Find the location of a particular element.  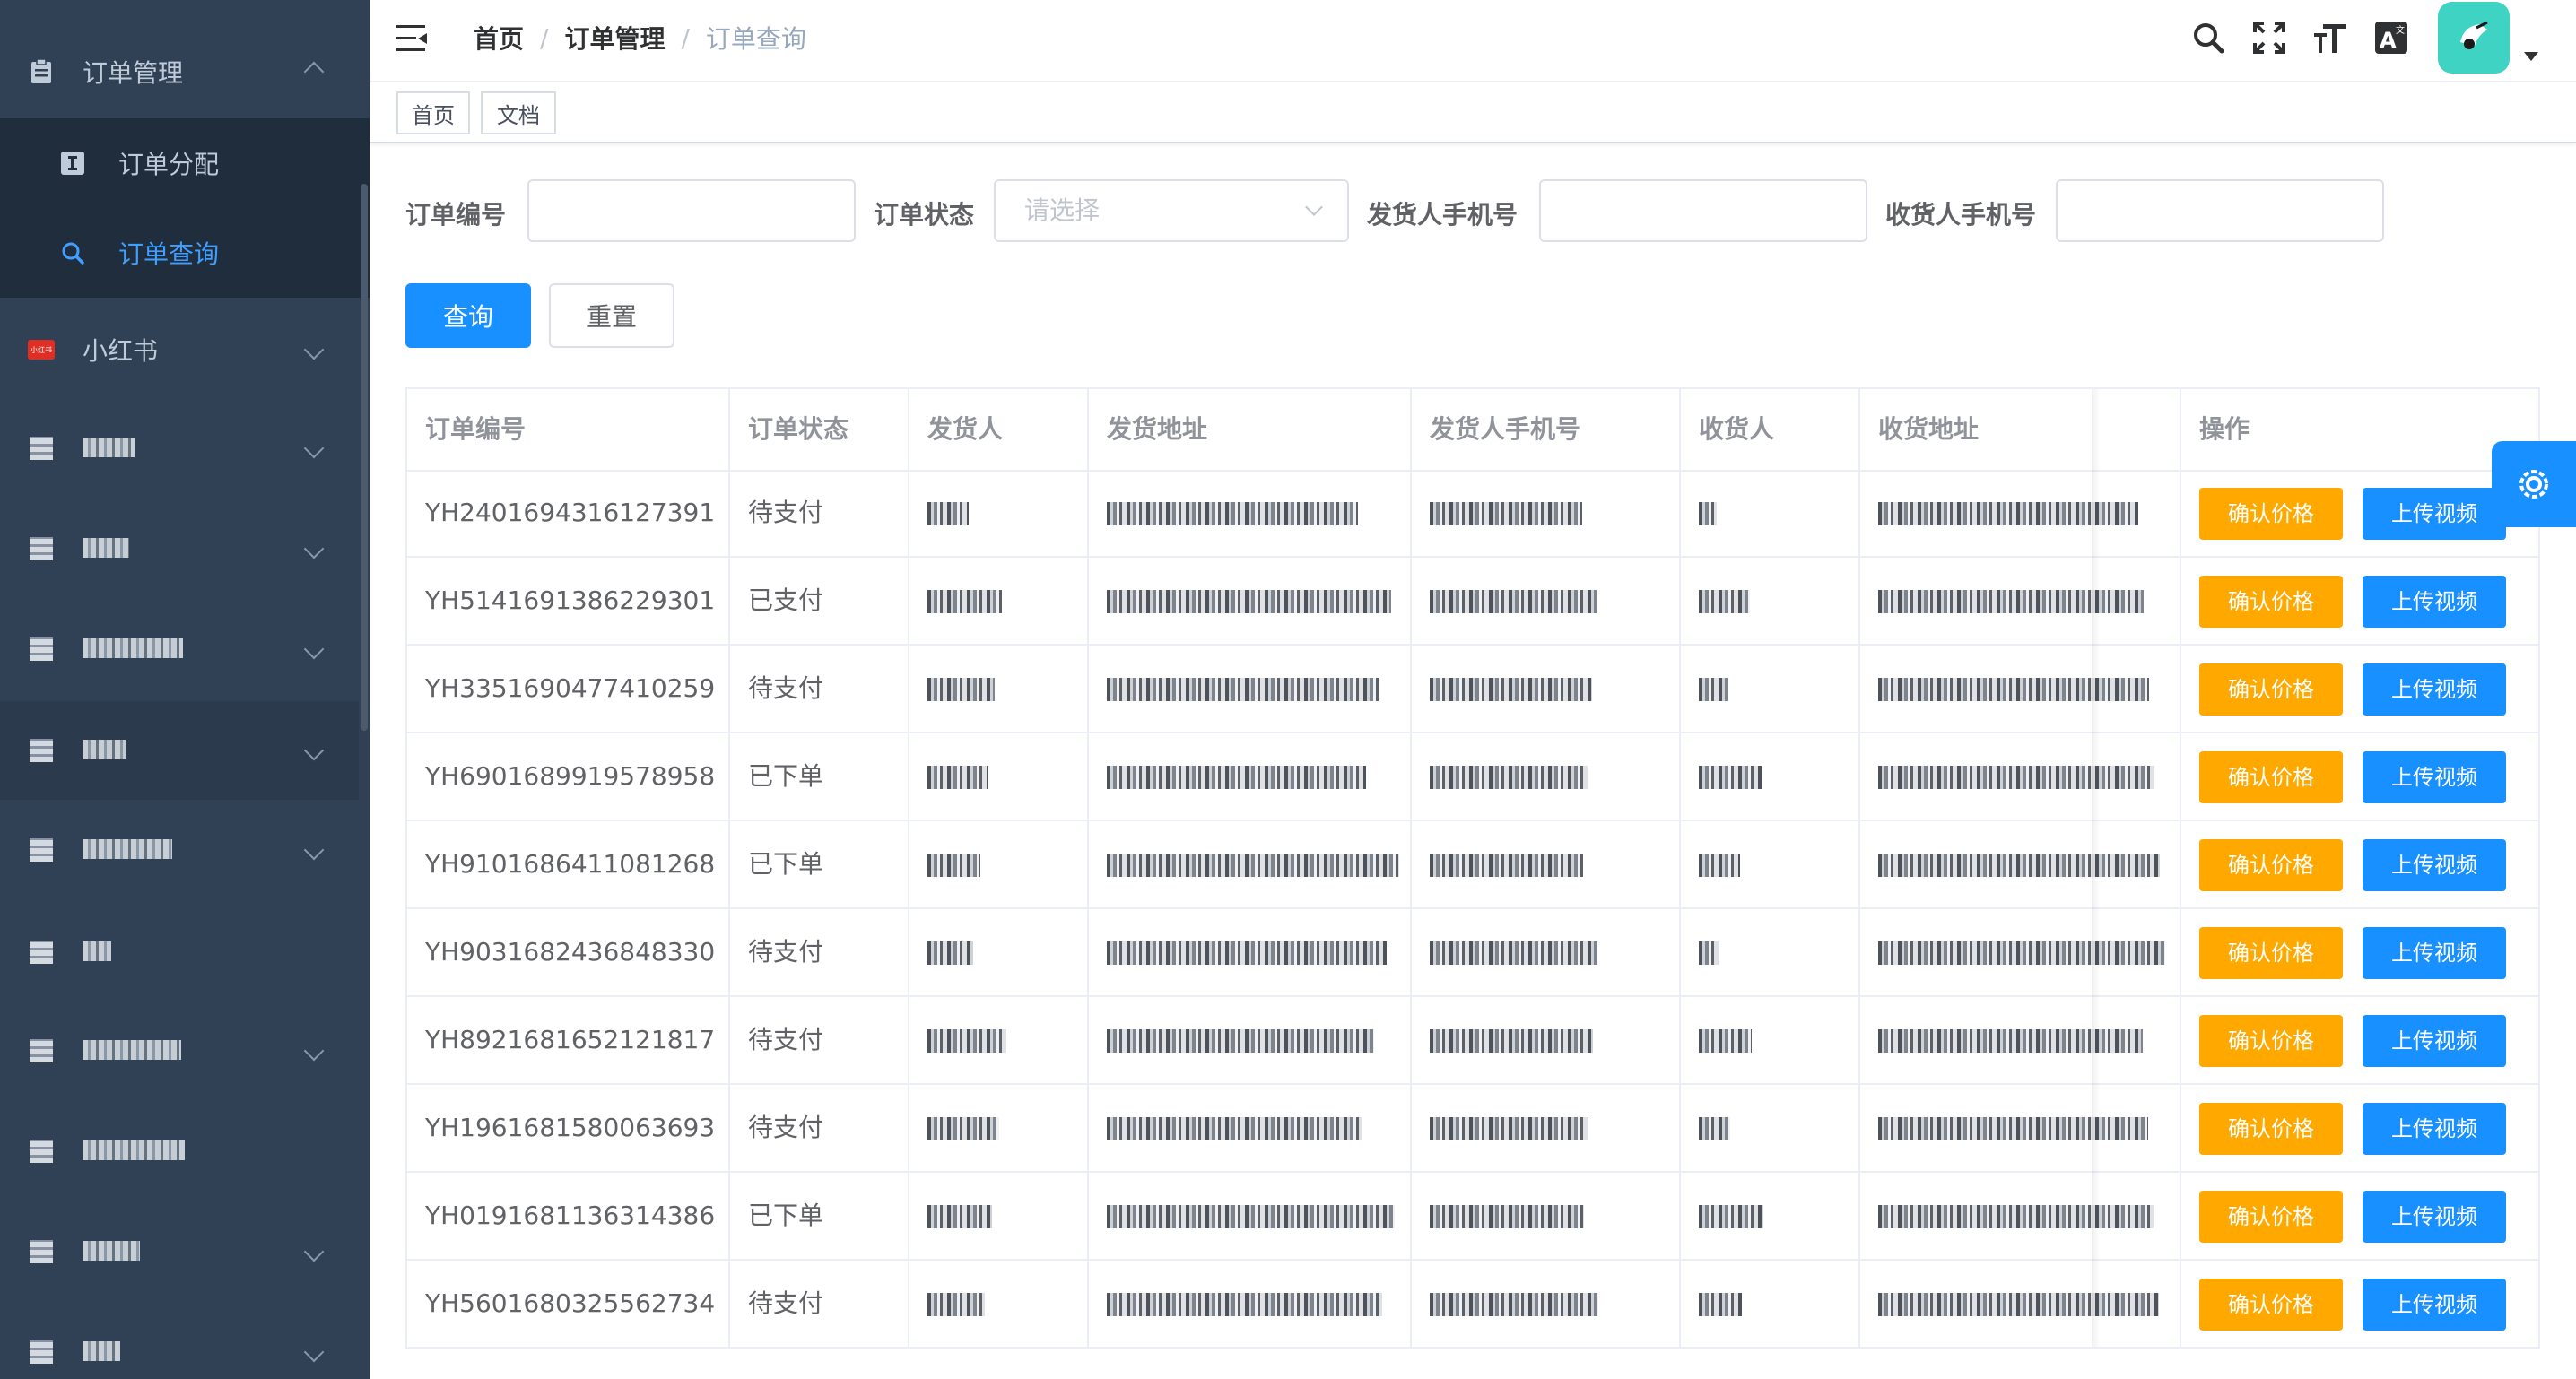

header-sender: 发货人 is located at coordinates (999, 430).